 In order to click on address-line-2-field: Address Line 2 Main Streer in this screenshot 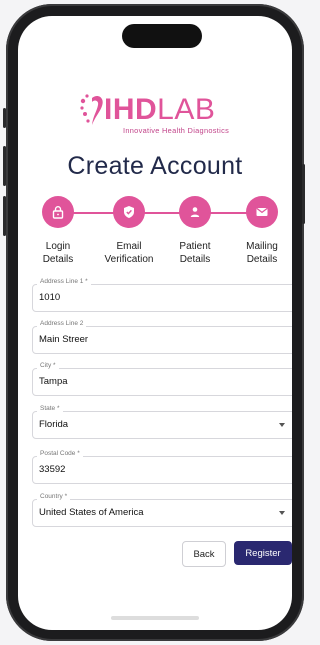, I will do `click(162, 337)`.